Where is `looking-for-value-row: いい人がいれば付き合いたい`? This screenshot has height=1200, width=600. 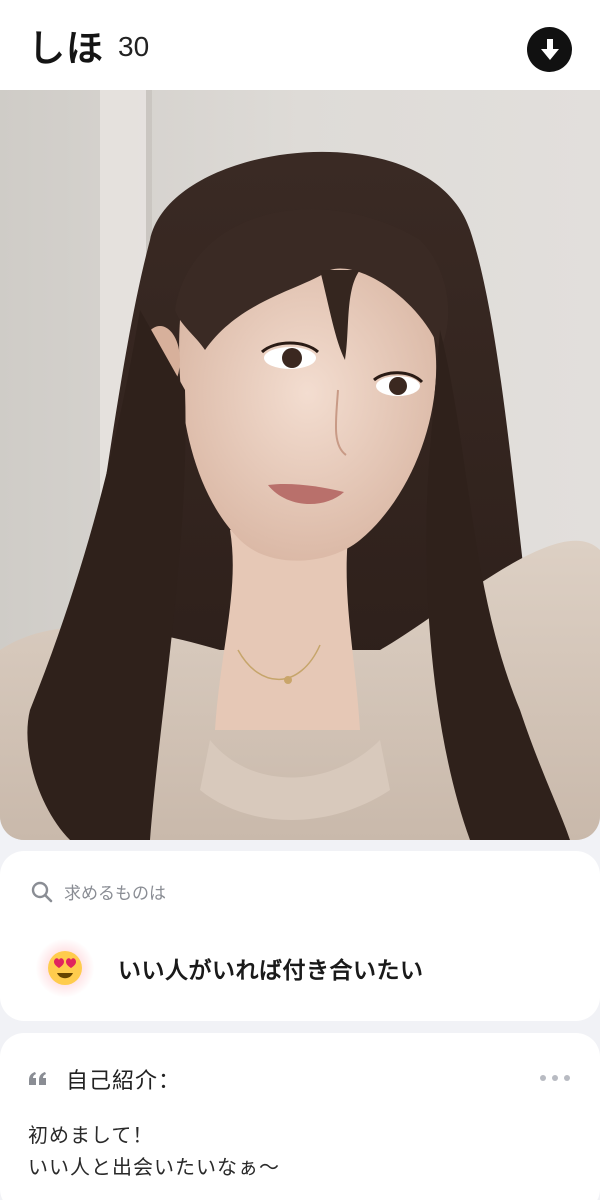
looking-for-value-row: いい人がいれば付き合いたい is located at coordinates (230, 968).